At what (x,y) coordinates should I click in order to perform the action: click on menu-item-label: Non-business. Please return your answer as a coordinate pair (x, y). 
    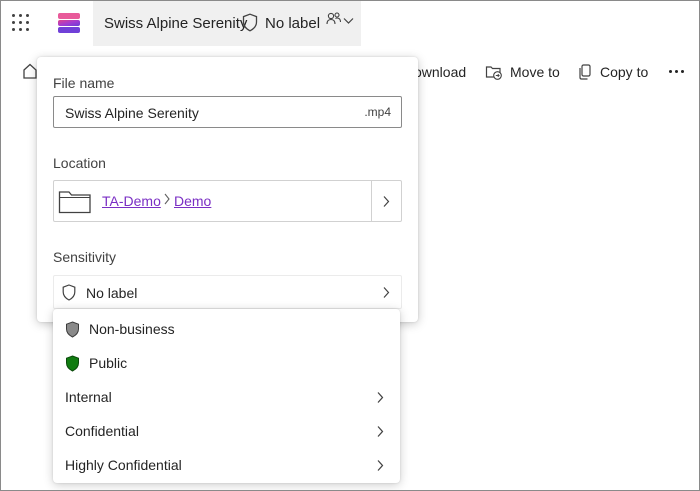
    Looking at the image, I should click on (132, 329).